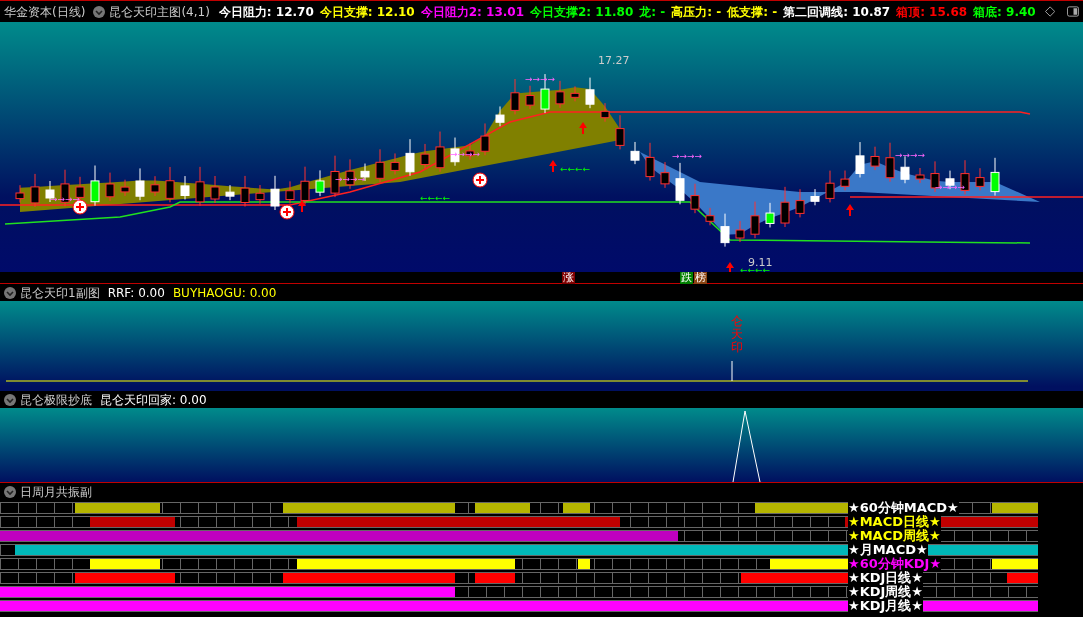 Image resolution: width=1083 pixels, height=617 pixels. Describe the element at coordinates (885, 592) in the screenshot. I see `signal-label: ★KDJ周线★` at that location.